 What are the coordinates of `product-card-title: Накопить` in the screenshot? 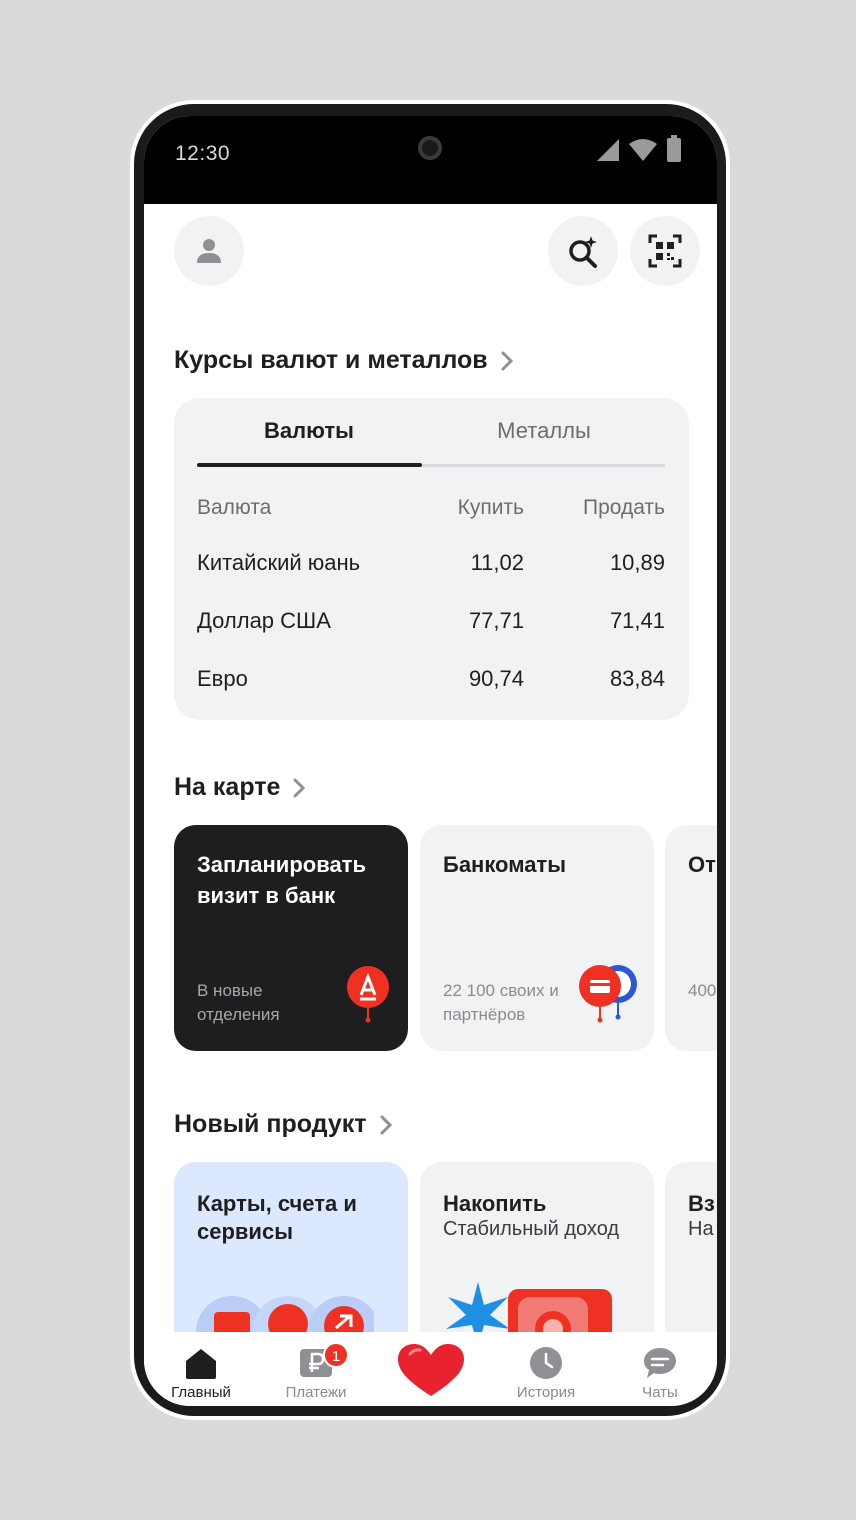 It's located at (495, 1203).